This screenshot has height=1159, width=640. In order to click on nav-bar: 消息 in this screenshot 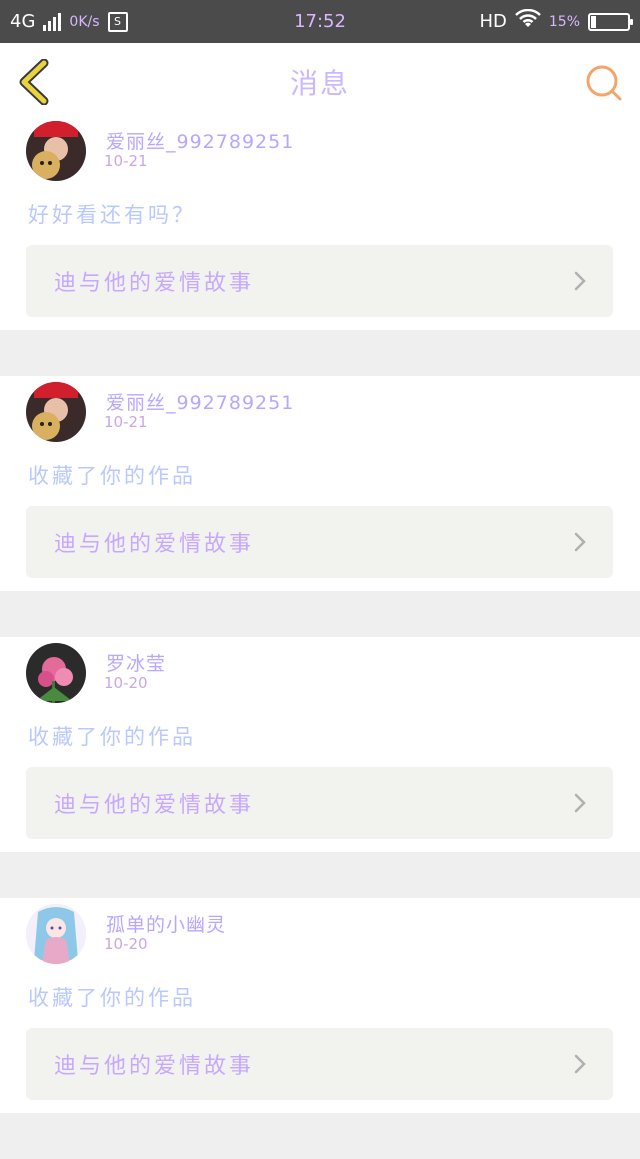, I will do `click(320, 82)`.